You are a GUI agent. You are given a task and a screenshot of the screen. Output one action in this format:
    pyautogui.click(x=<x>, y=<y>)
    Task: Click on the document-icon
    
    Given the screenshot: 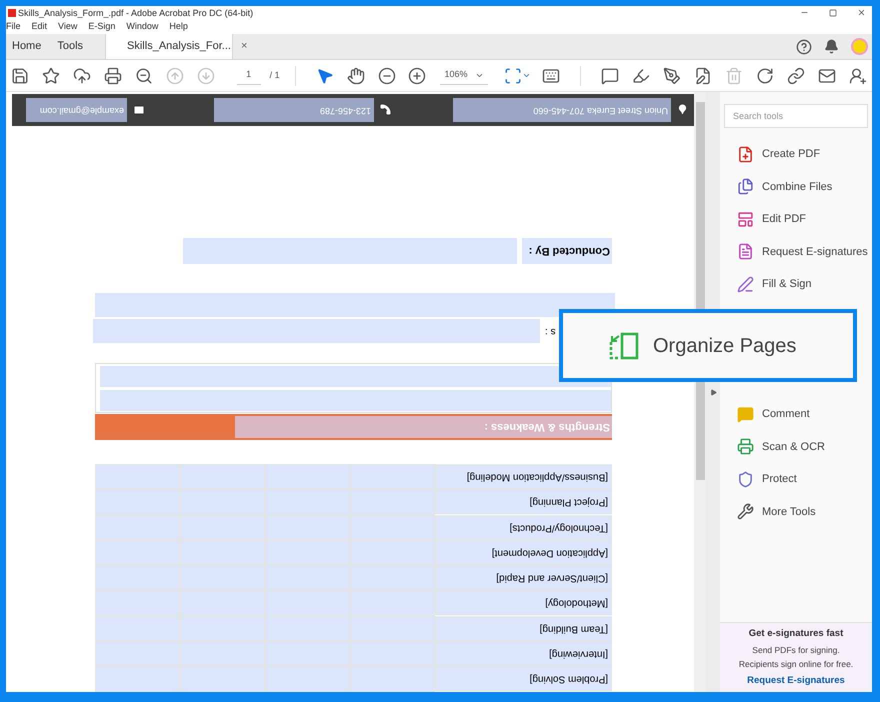 What is the action you would take?
    pyautogui.click(x=745, y=251)
    